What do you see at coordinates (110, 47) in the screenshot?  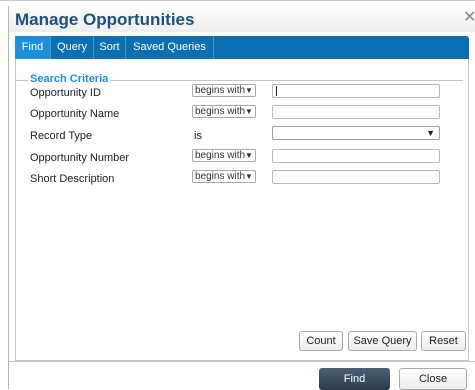 I see `tab-sort: Sort` at bounding box center [110, 47].